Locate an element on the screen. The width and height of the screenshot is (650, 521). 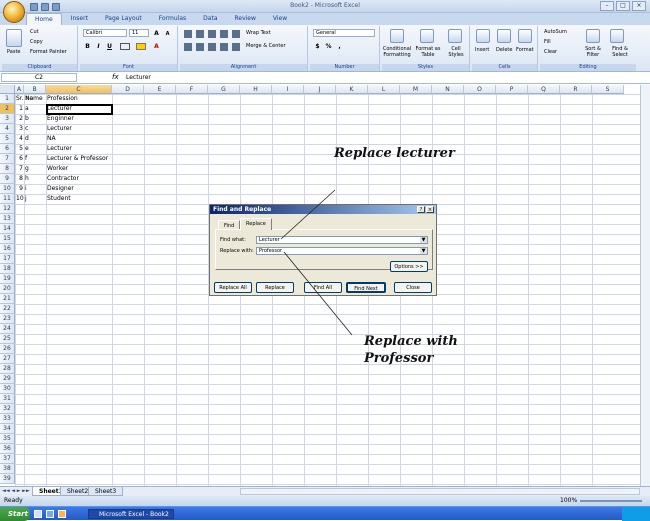
office-button is located at coordinates (14, 12).